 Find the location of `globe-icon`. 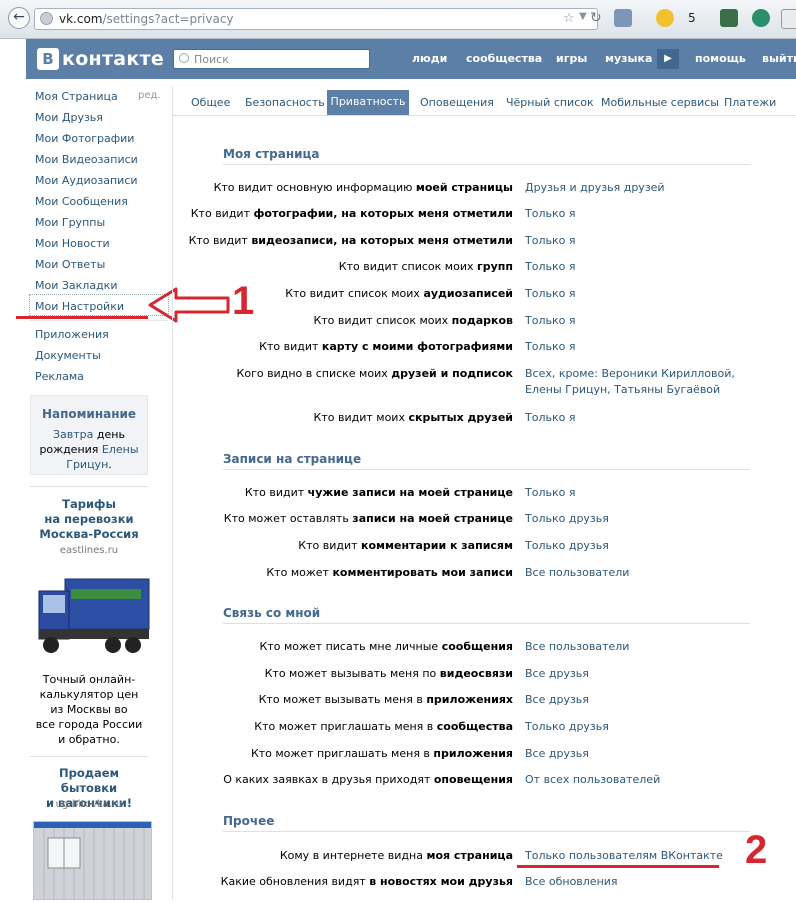

globe-icon is located at coordinates (46, 18).